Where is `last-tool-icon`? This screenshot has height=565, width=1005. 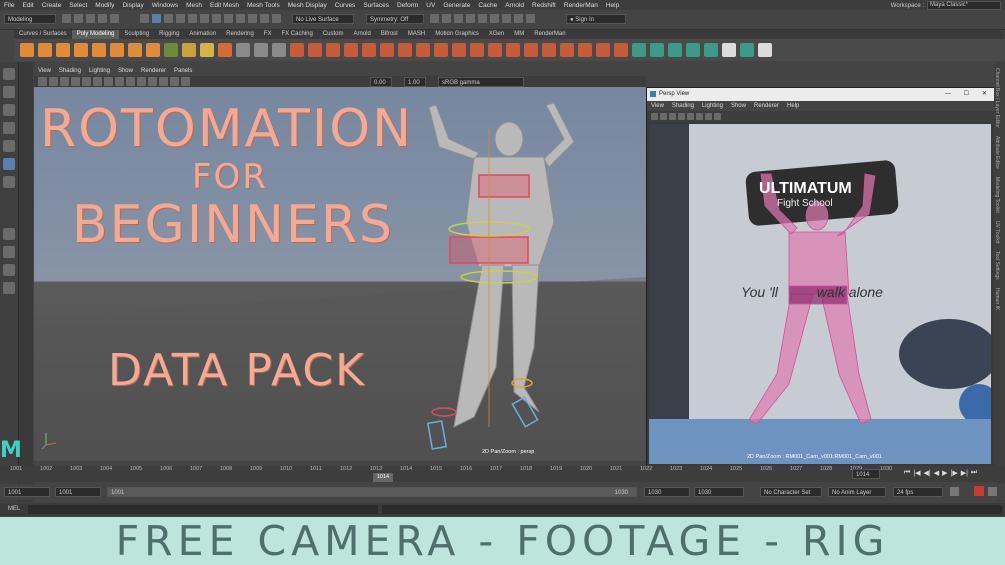
last-tool-icon is located at coordinates (9, 182).